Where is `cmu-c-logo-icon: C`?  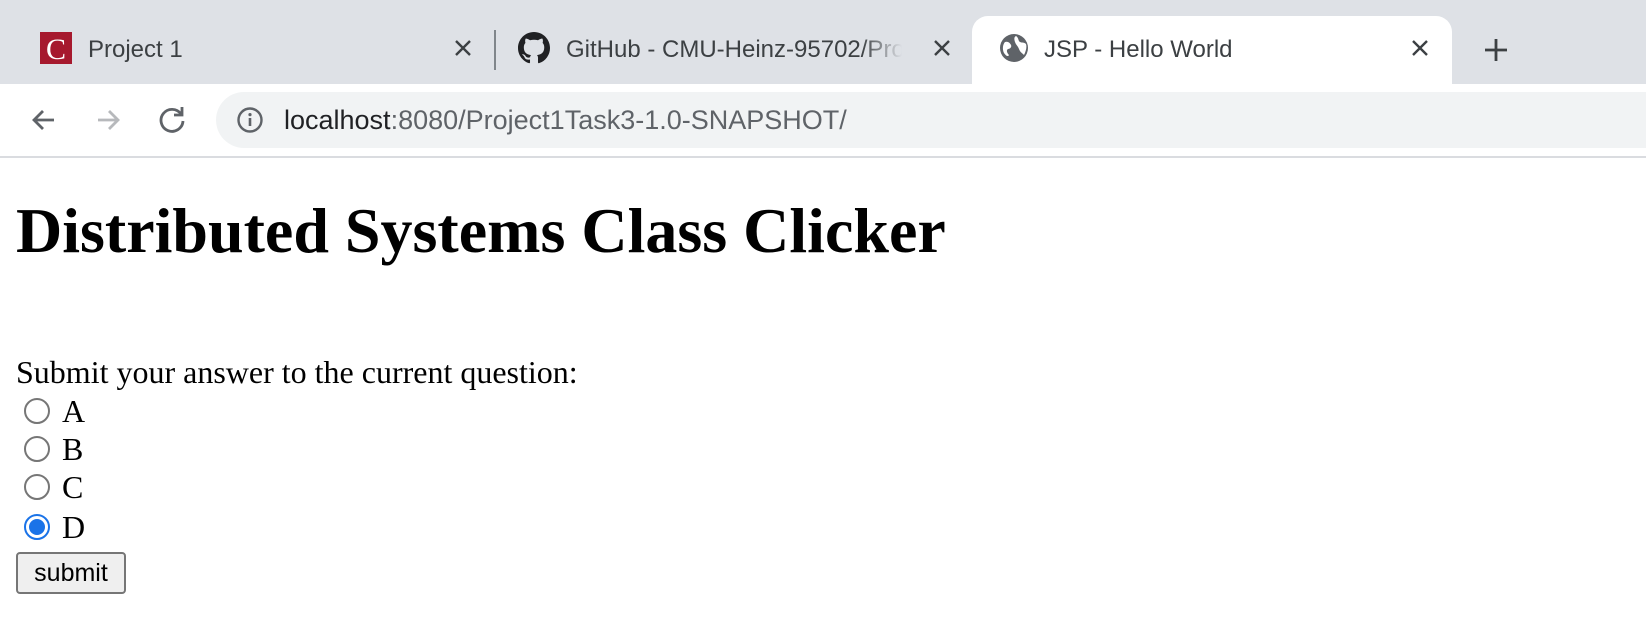 cmu-c-logo-icon: C is located at coordinates (56, 48).